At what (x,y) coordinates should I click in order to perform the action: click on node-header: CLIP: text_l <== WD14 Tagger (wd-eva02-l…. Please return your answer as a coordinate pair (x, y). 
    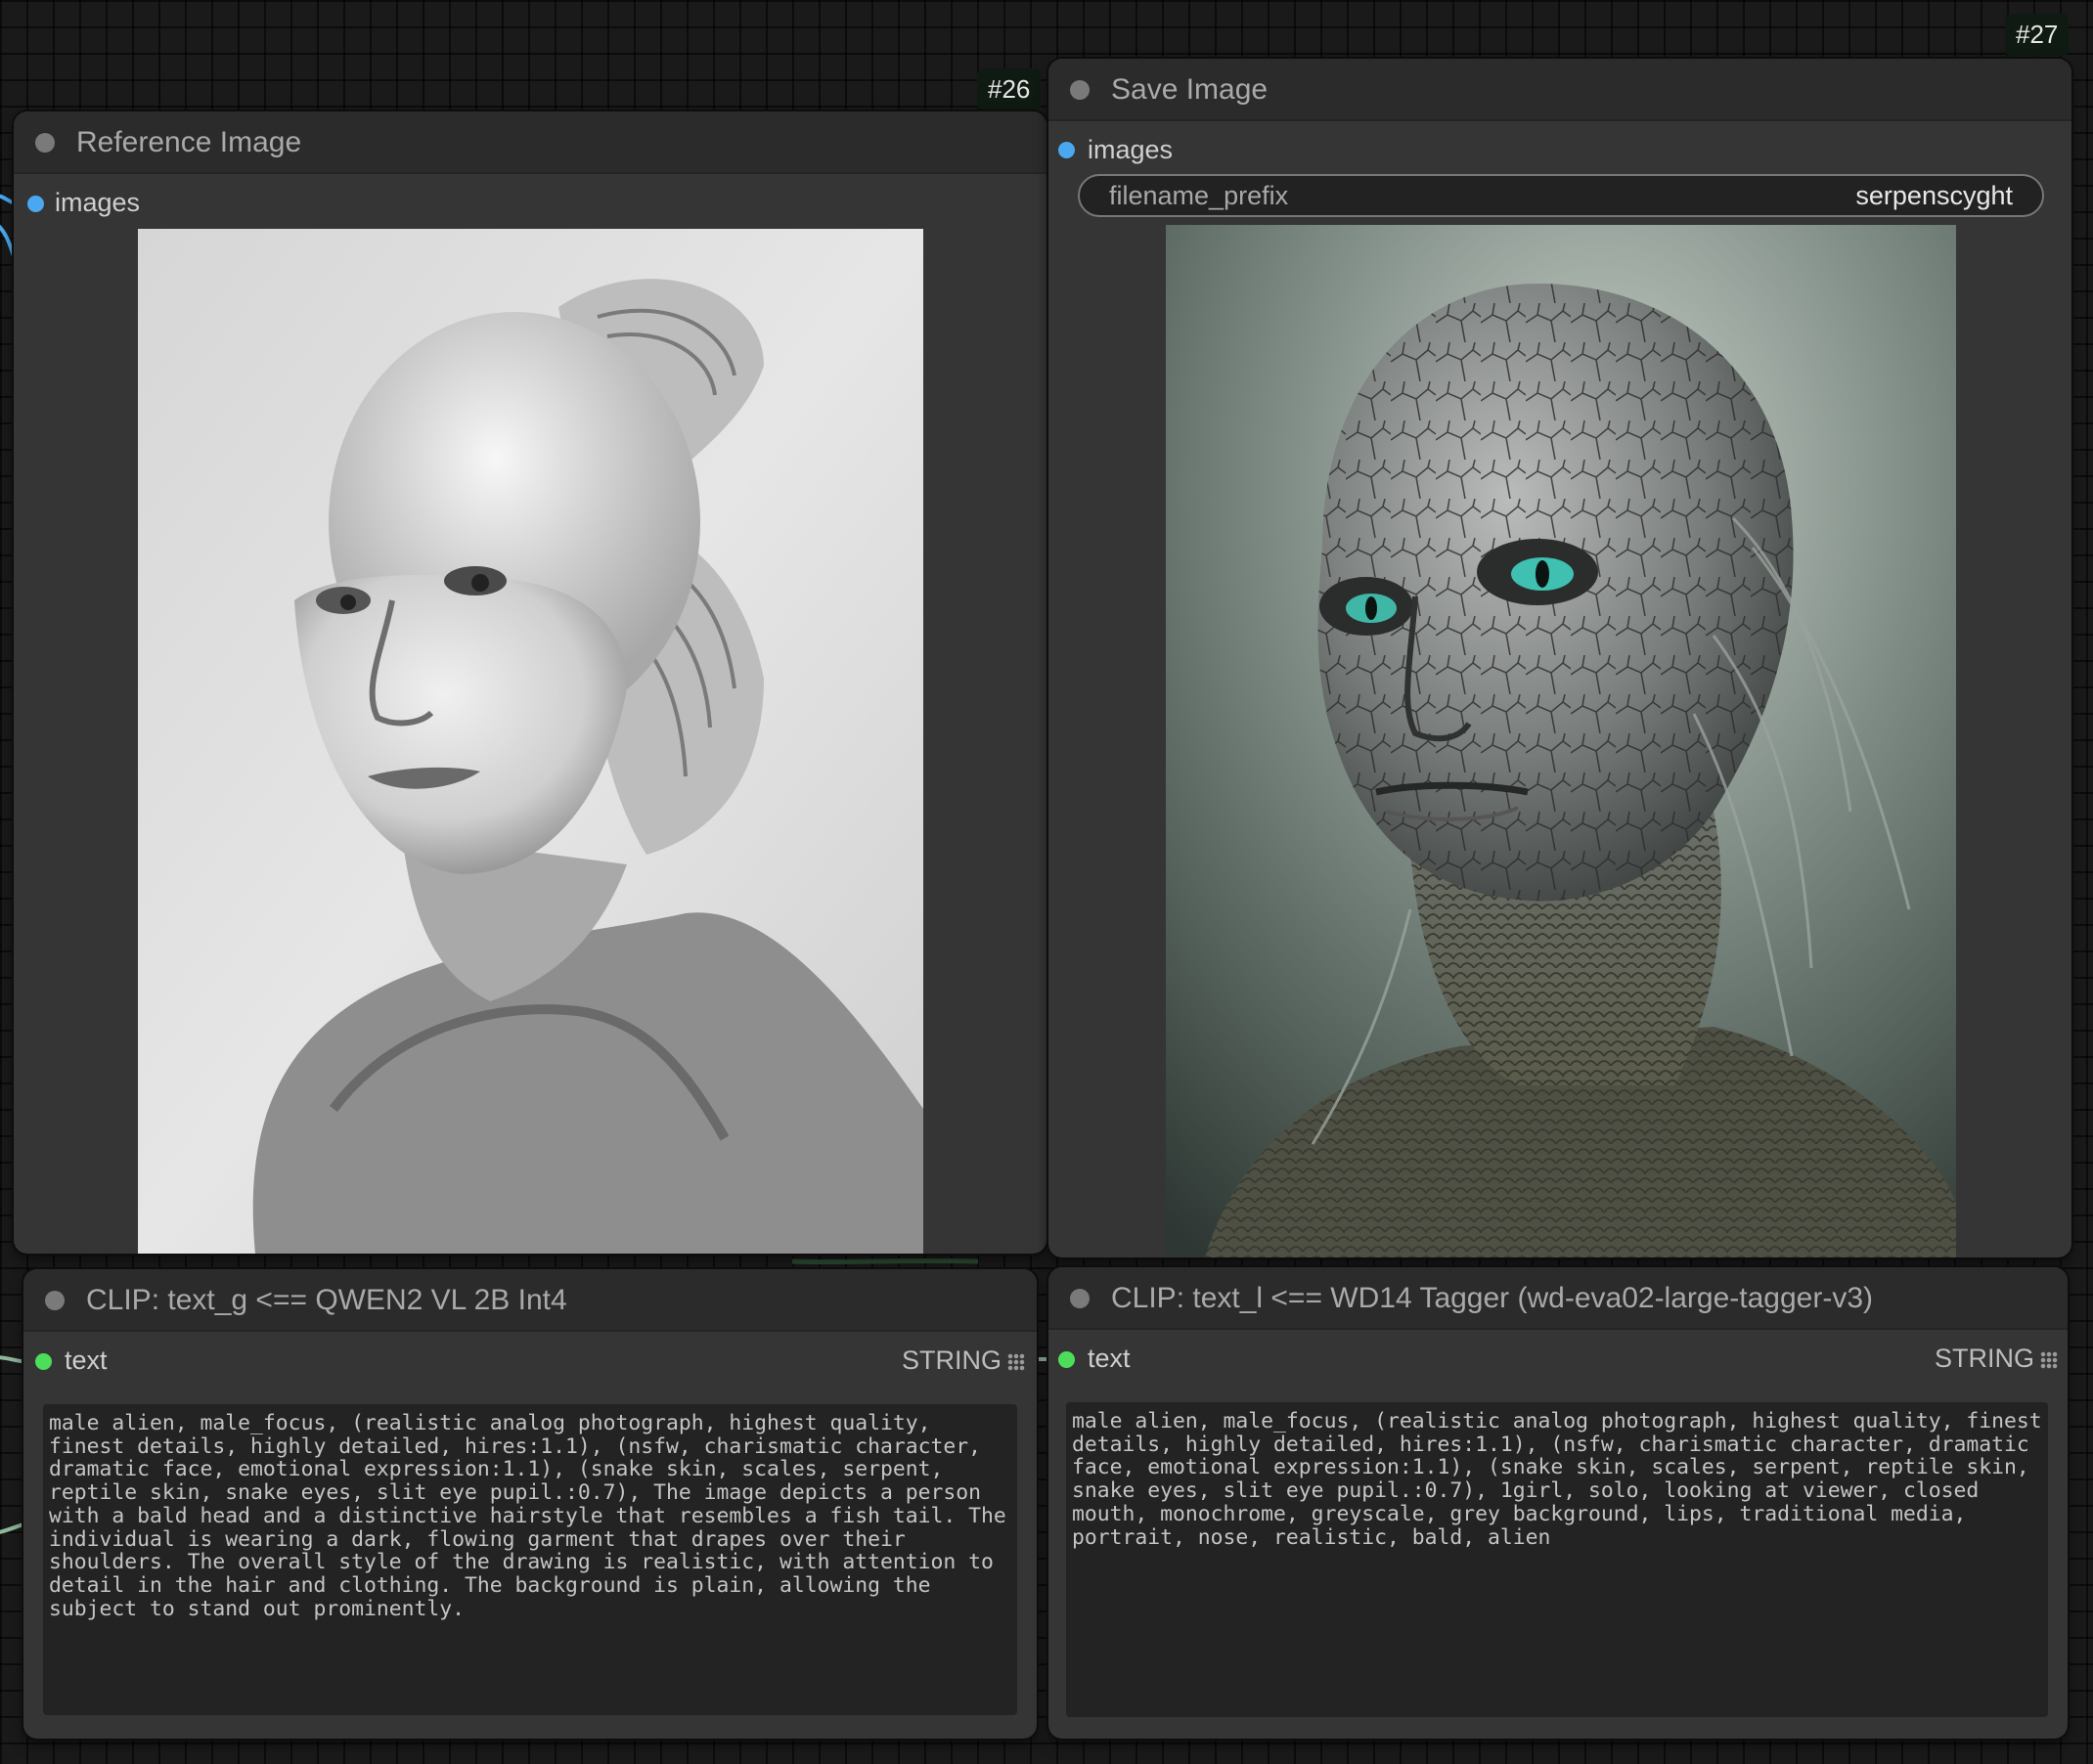
    Looking at the image, I should click on (1558, 1298).